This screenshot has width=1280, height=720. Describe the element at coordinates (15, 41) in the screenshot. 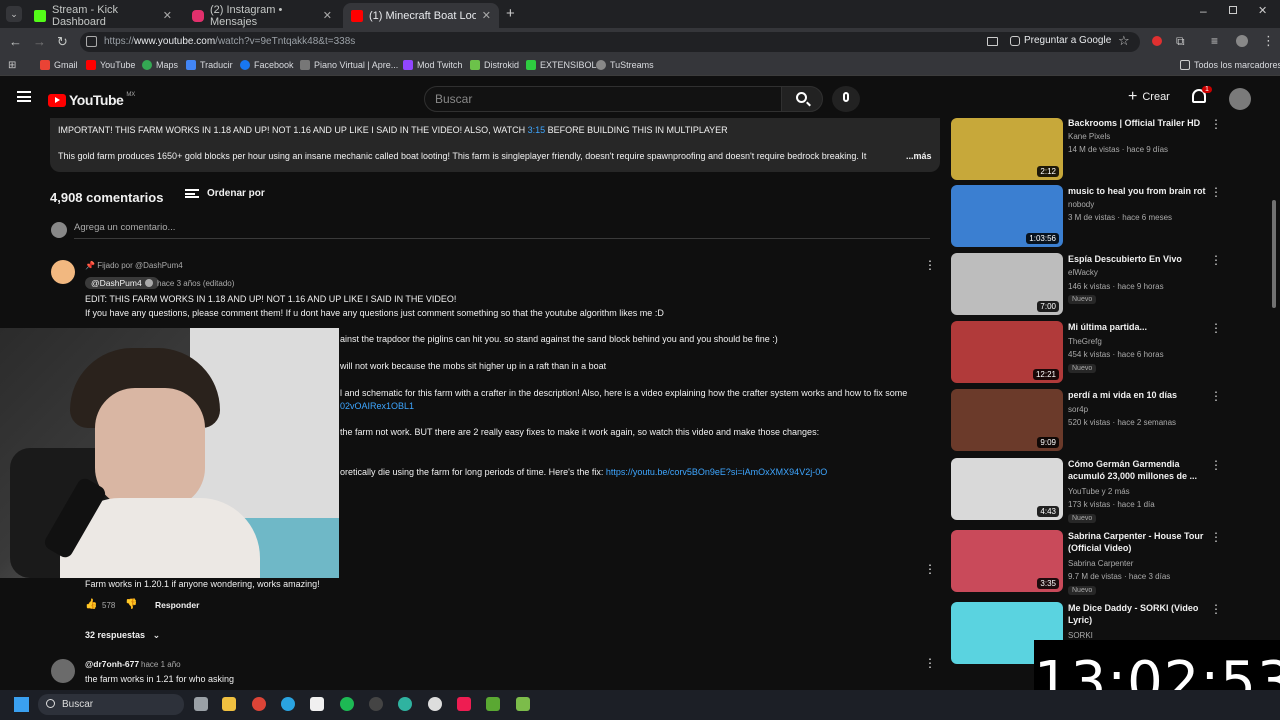

I see `back-icon: ←` at that location.